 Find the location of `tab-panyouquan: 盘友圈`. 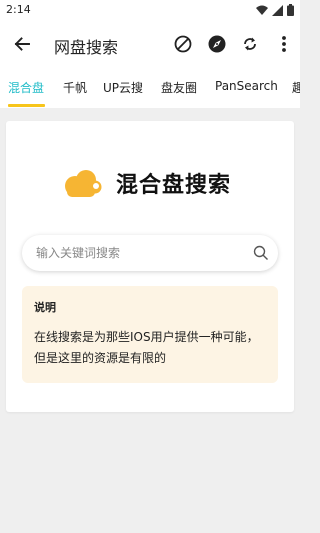

tab-panyouquan: 盘友圈 is located at coordinates (179, 87).